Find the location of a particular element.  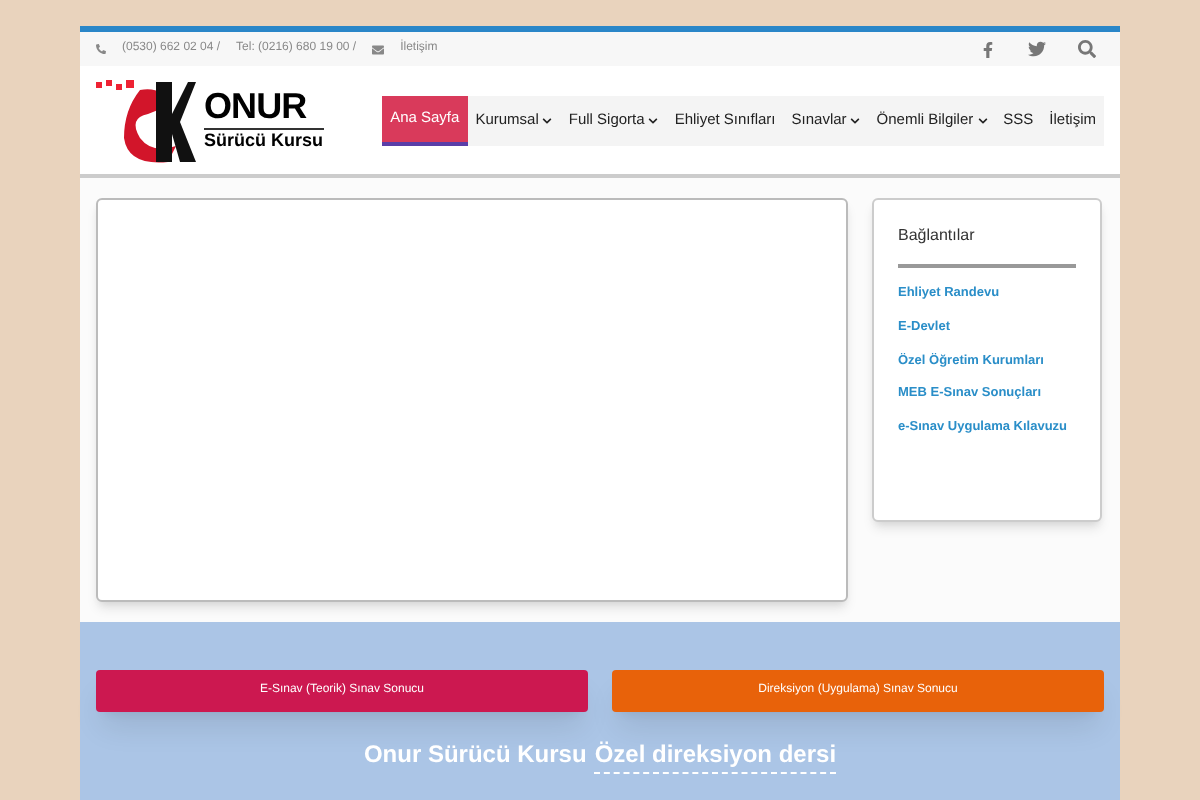

logo: ONUR Sürücü Kursu is located at coordinates (236, 120).